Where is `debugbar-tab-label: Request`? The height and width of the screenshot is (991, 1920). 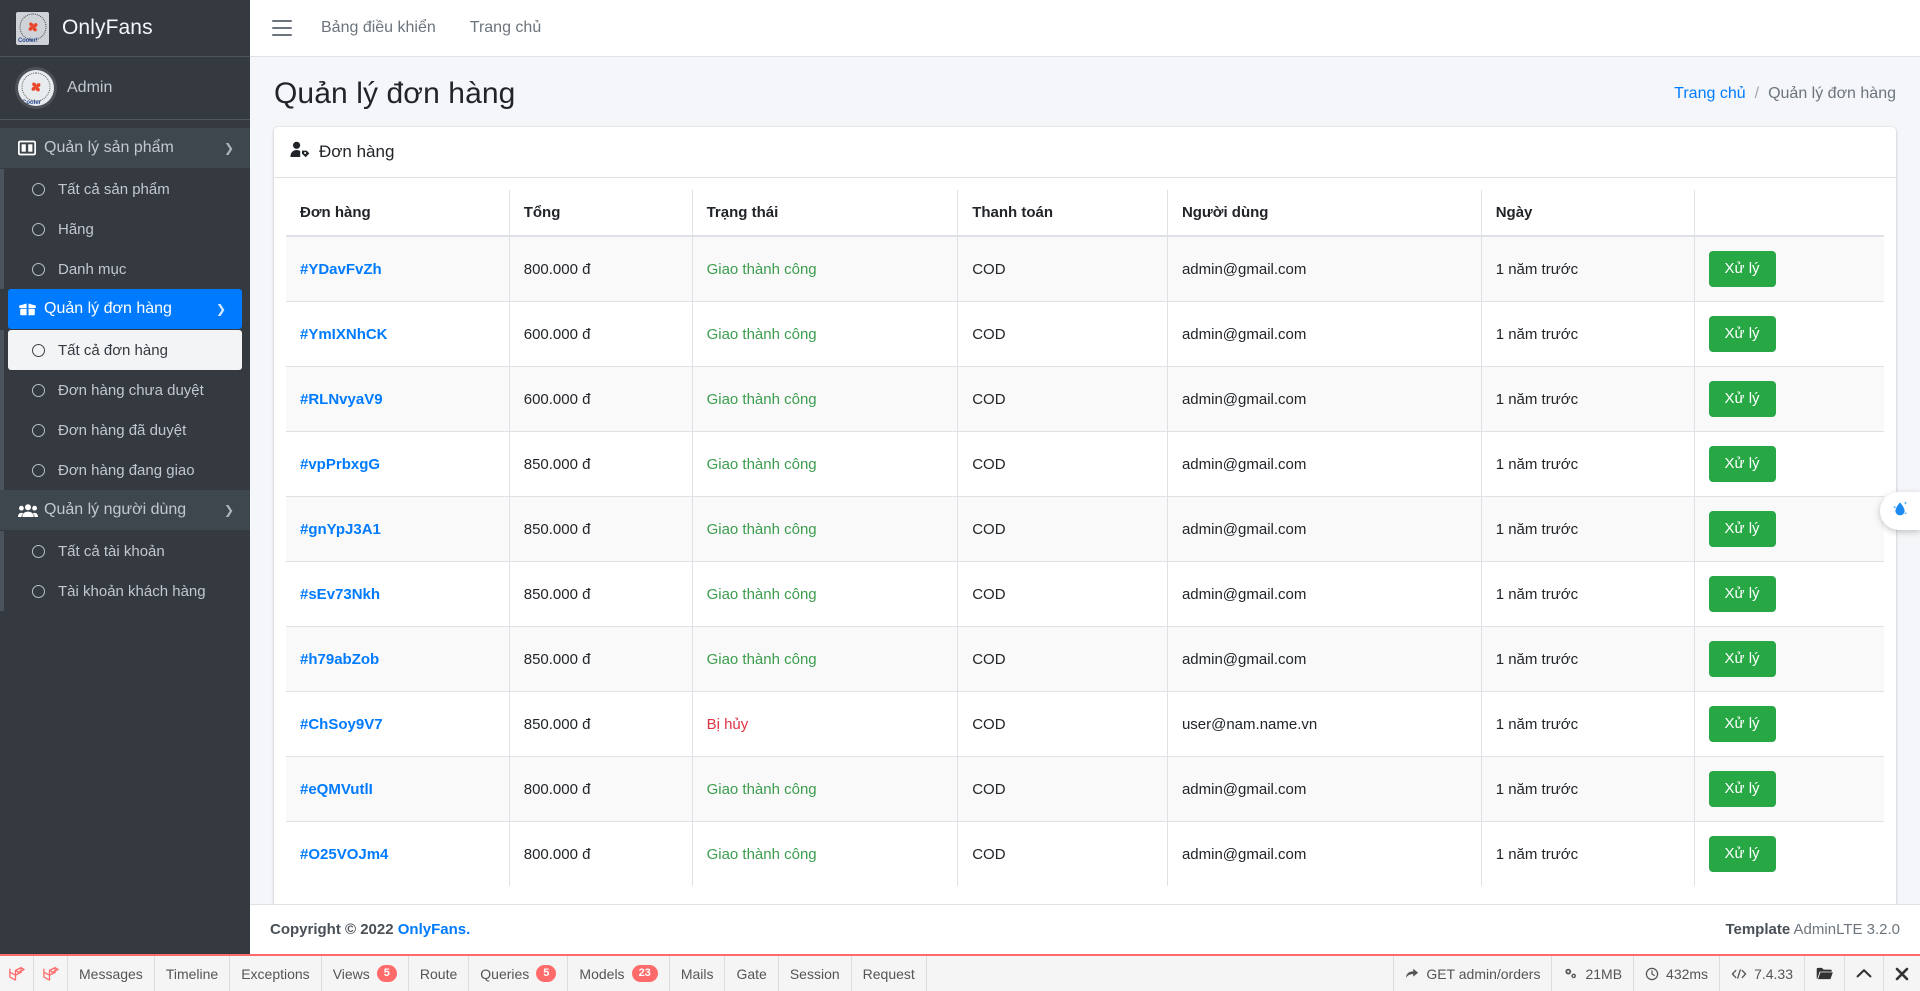 debugbar-tab-label: Request is located at coordinates (888, 973).